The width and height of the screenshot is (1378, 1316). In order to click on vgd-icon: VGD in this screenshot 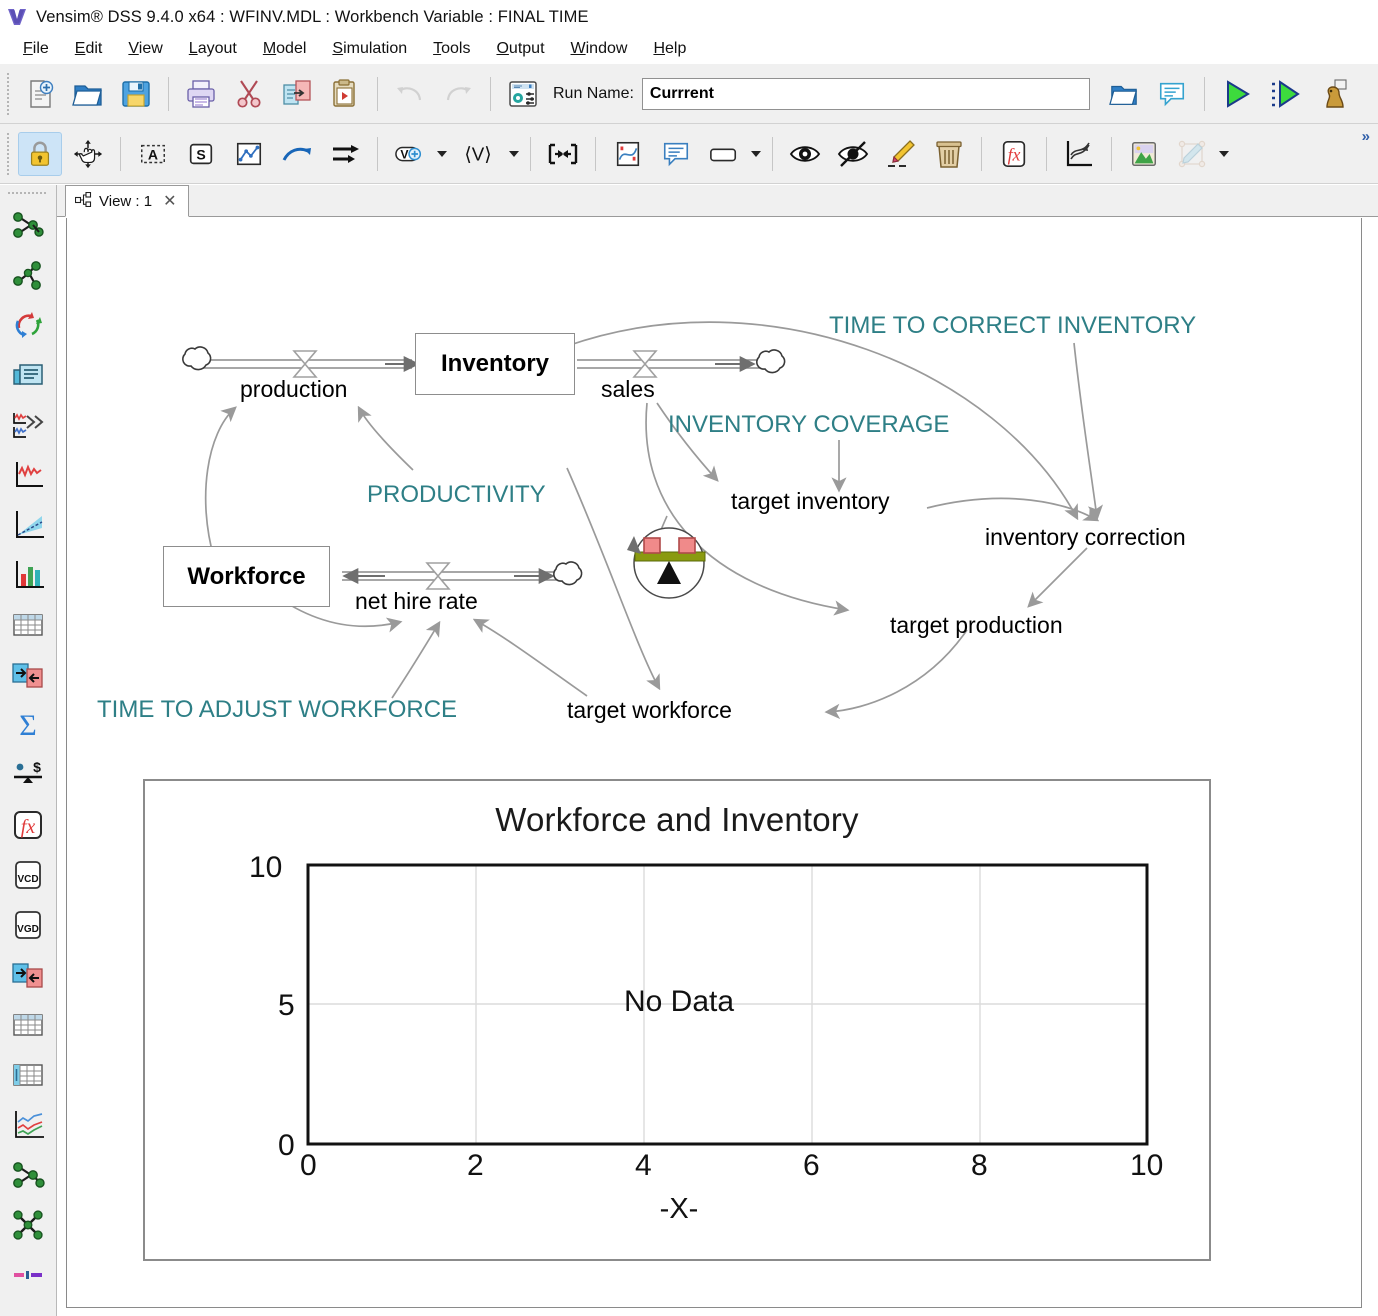, I will do `click(28, 925)`.